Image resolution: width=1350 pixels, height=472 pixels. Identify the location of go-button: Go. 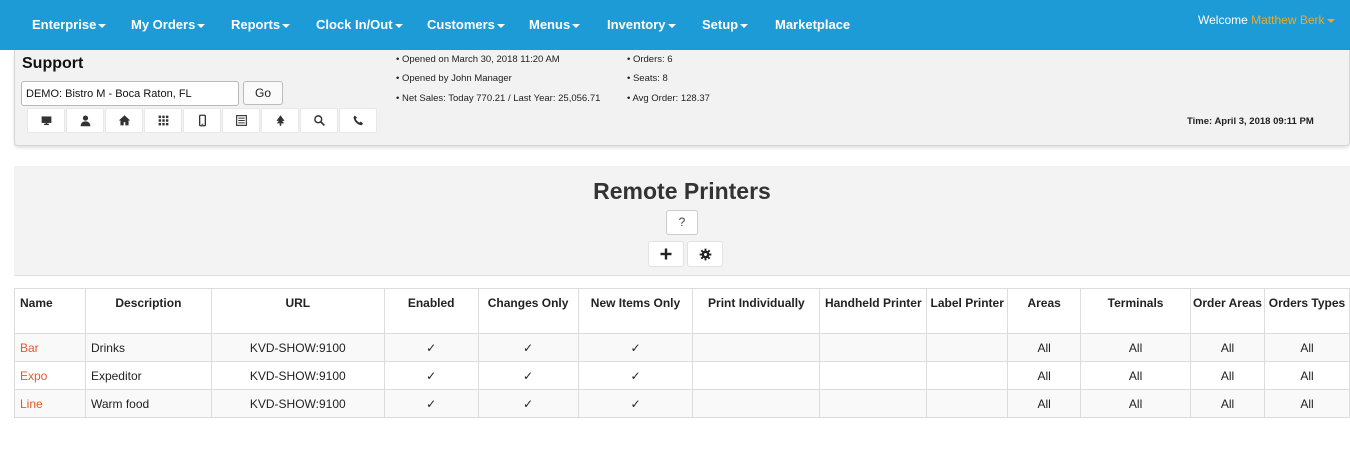
(263, 93).